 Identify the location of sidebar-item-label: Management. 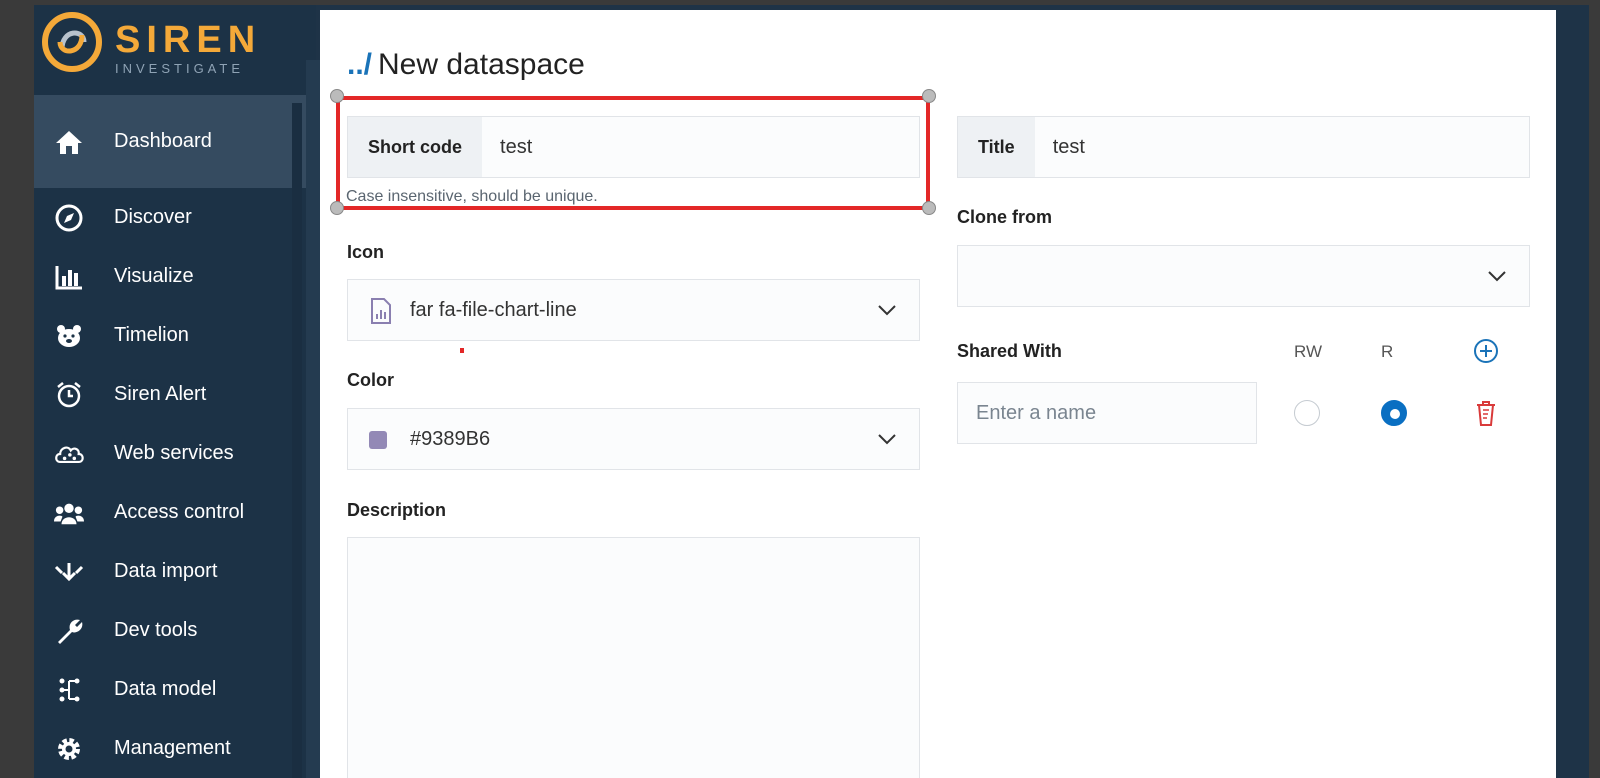
(172, 748).